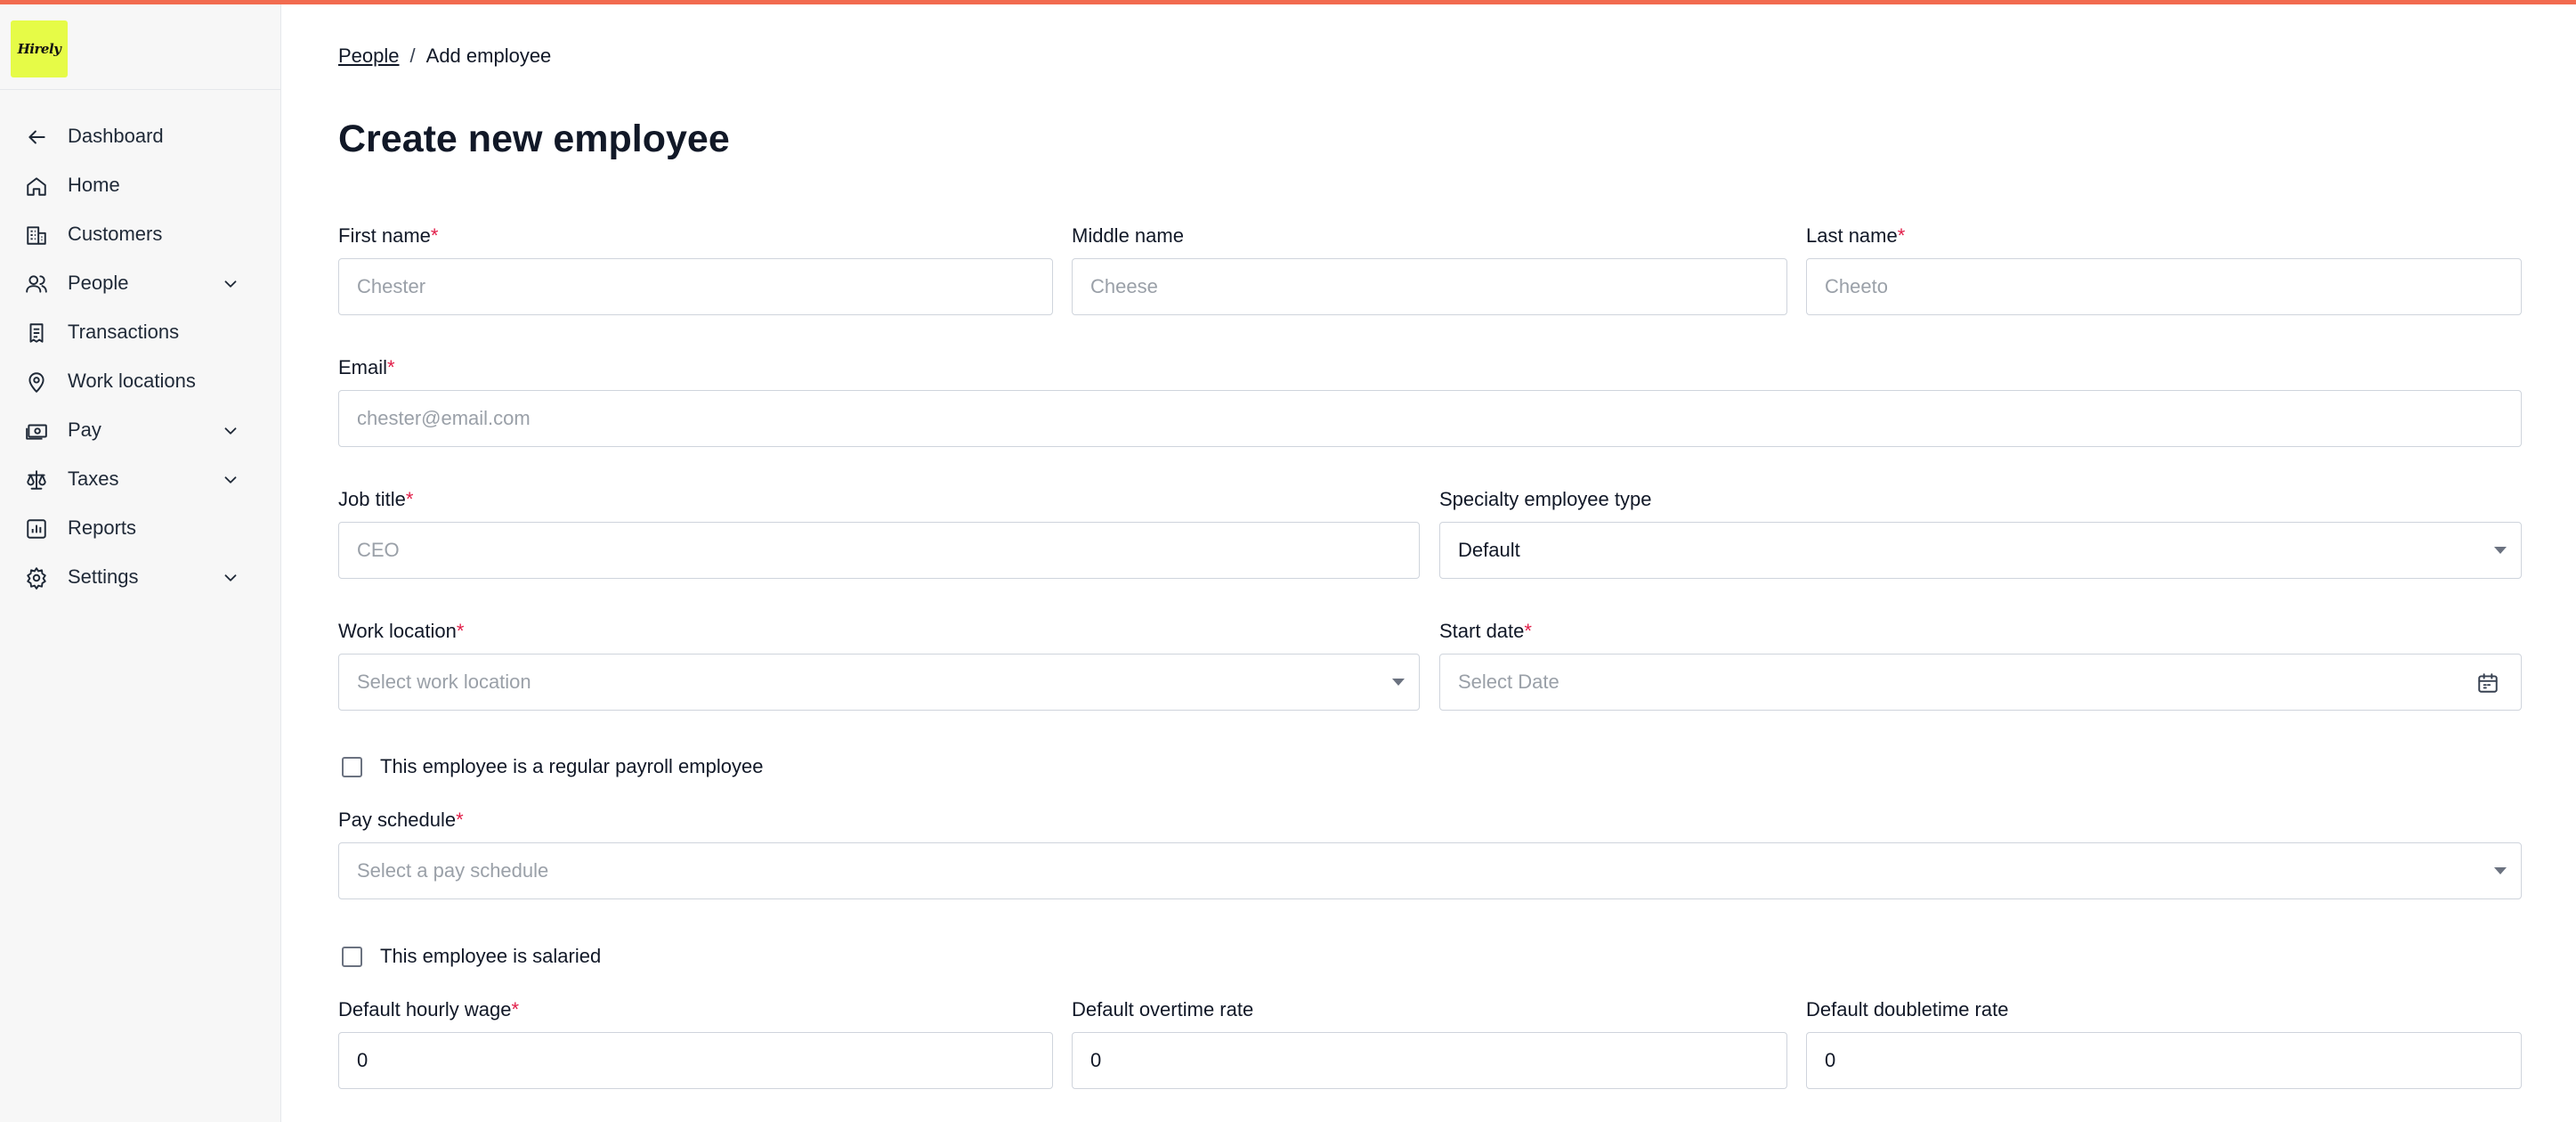  What do you see at coordinates (695, 1060) in the screenshot?
I see `hourly-wage-input` at bounding box center [695, 1060].